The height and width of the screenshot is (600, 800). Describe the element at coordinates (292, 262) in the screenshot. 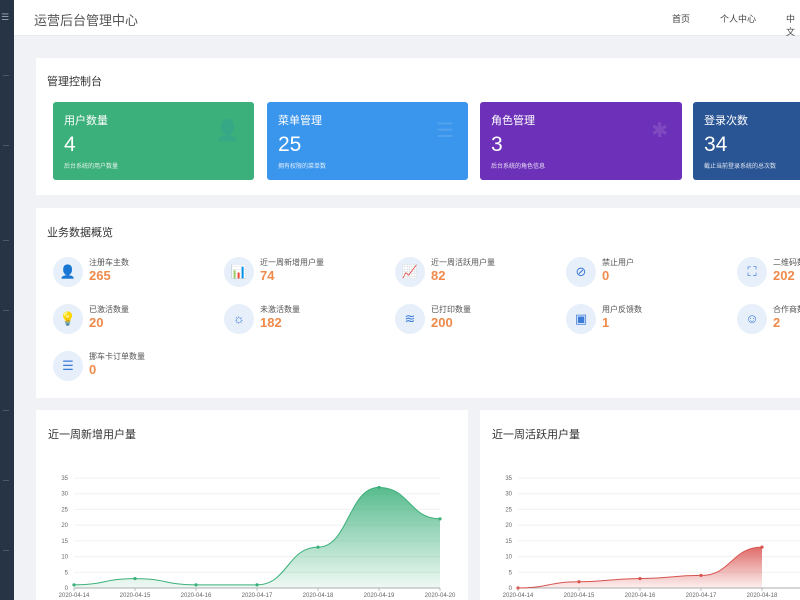

I see `business-stat-label: 近一周新增用户量` at that location.